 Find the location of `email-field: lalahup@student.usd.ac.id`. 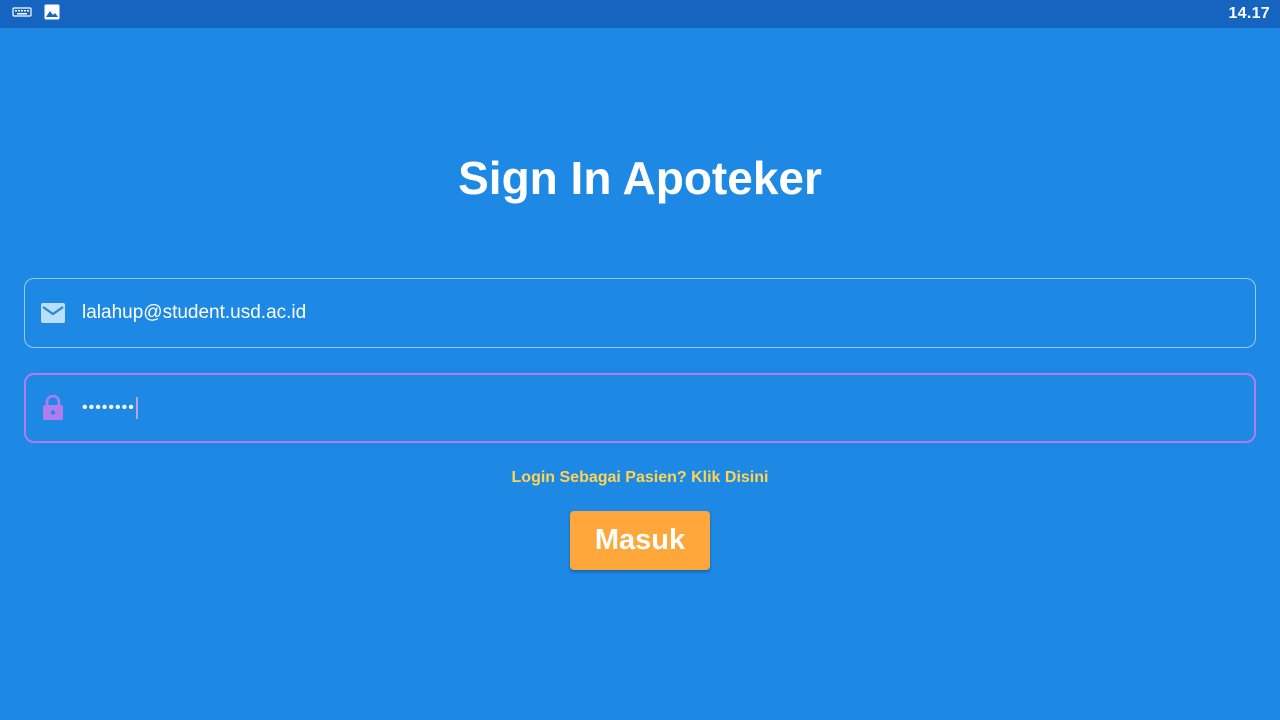

email-field: lalahup@student.usd.ac.id is located at coordinates (640, 313).